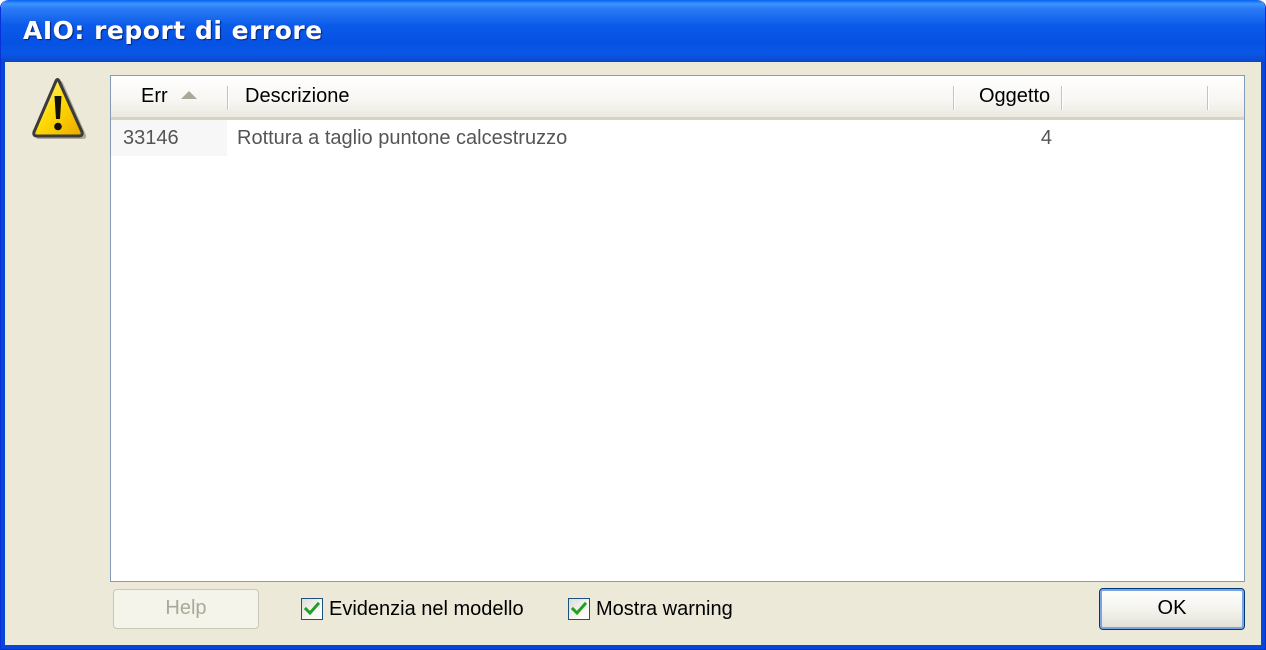 This screenshot has width=1266, height=650. What do you see at coordinates (186, 609) in the screenshot?
I see `help-button: Help` at bounding box center [186, 609].